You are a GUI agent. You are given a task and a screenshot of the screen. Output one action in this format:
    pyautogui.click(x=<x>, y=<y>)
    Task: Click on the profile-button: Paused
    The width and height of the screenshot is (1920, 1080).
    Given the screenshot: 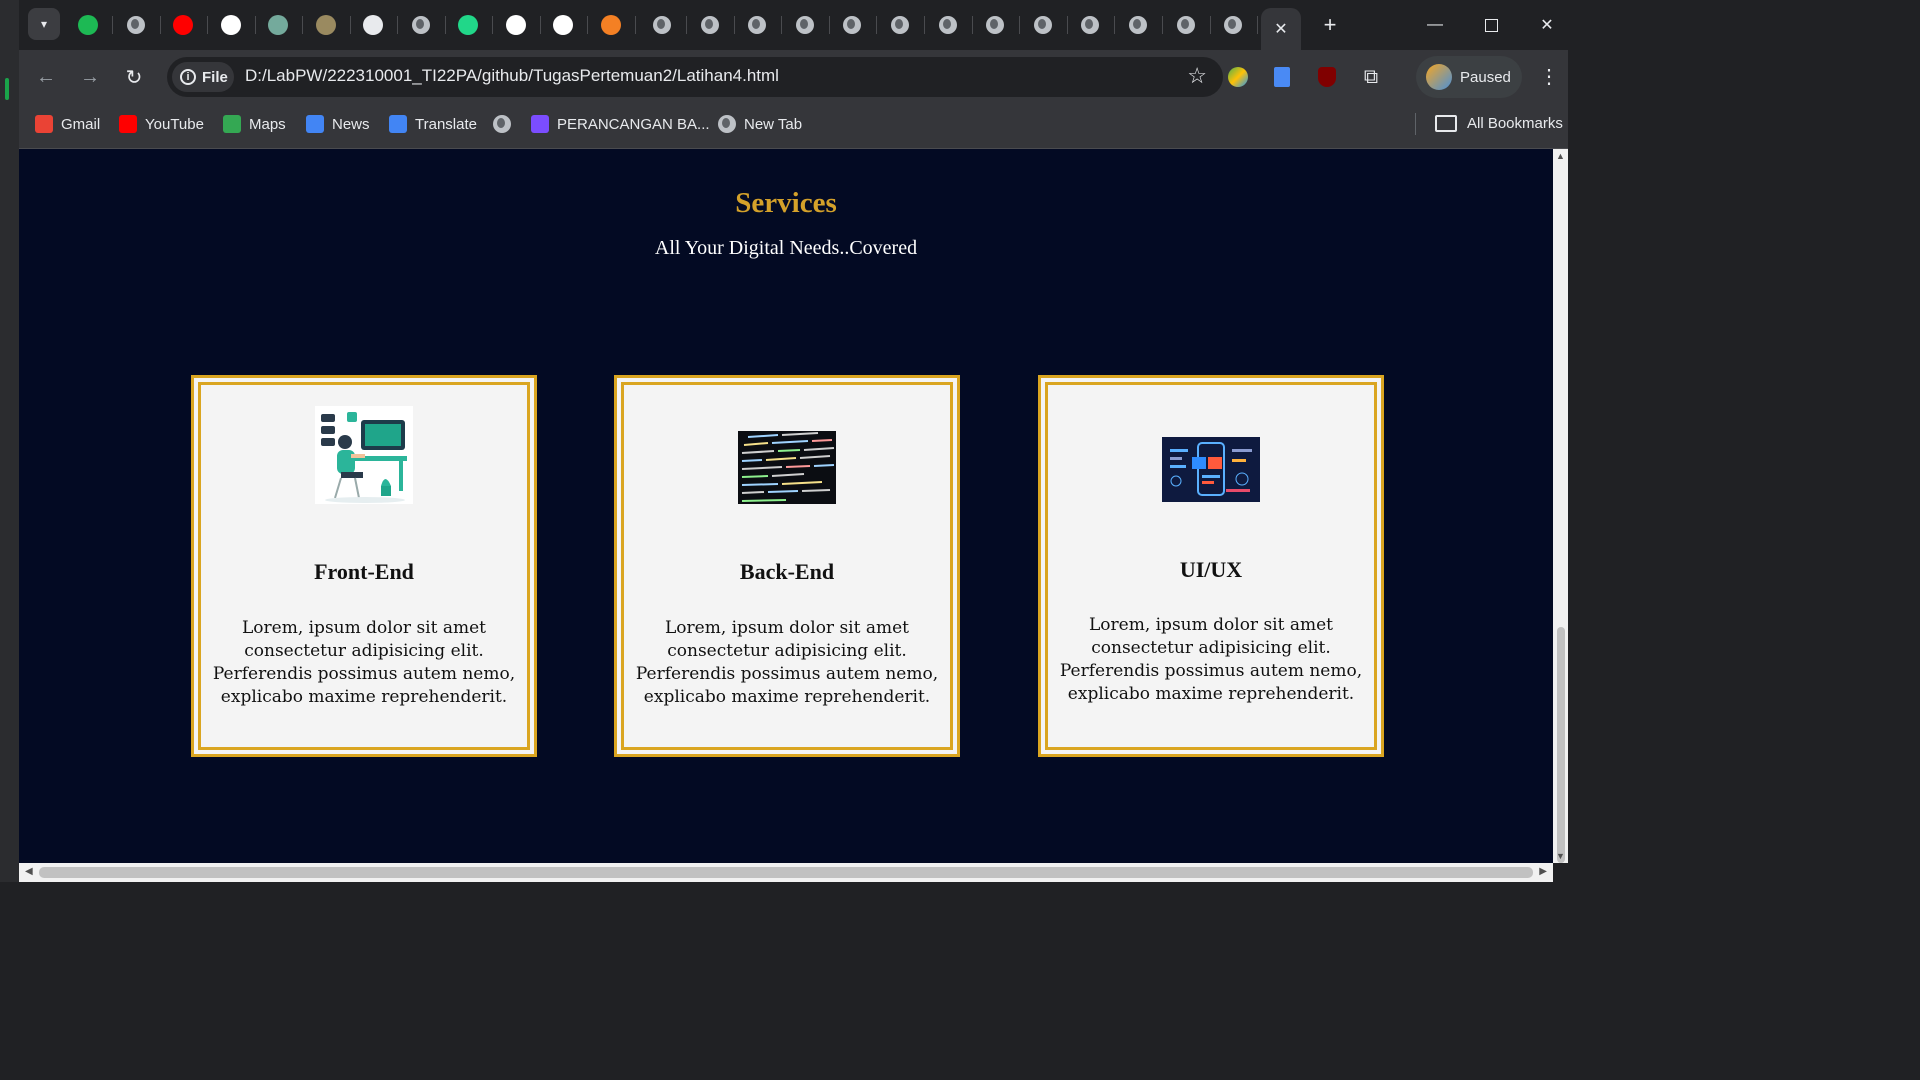 What is the action you would take?
    pyautogui.click(x=1469, y=77)
    